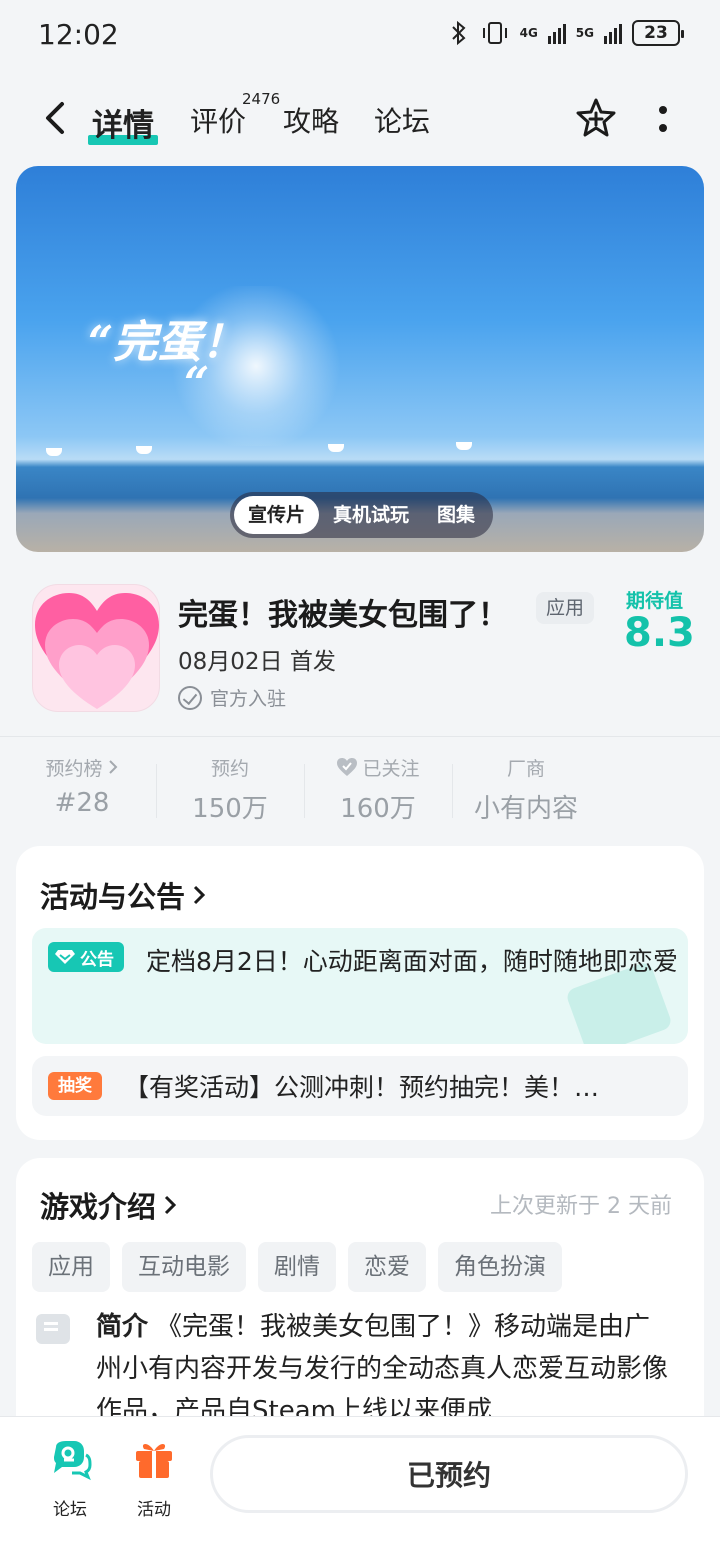 This screenshot has width=720, height=1560. I want to click on last-updated: 上次更新于 2 天前, so click(581, 1206).